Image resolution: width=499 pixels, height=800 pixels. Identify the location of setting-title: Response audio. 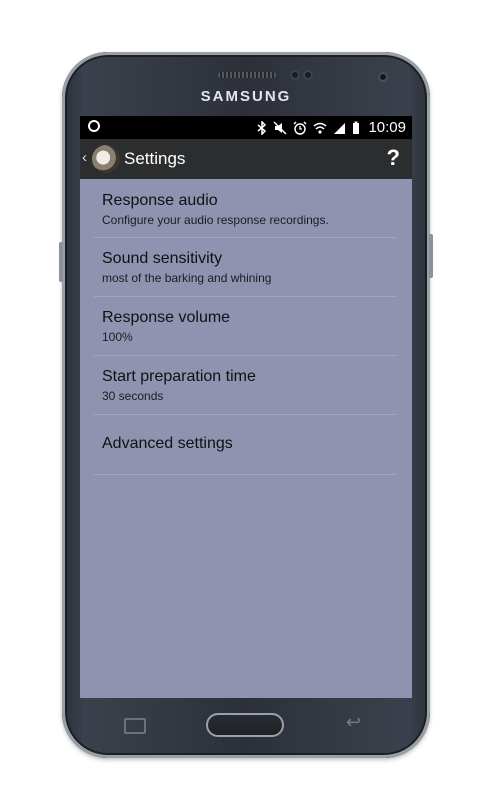
(160, 200).